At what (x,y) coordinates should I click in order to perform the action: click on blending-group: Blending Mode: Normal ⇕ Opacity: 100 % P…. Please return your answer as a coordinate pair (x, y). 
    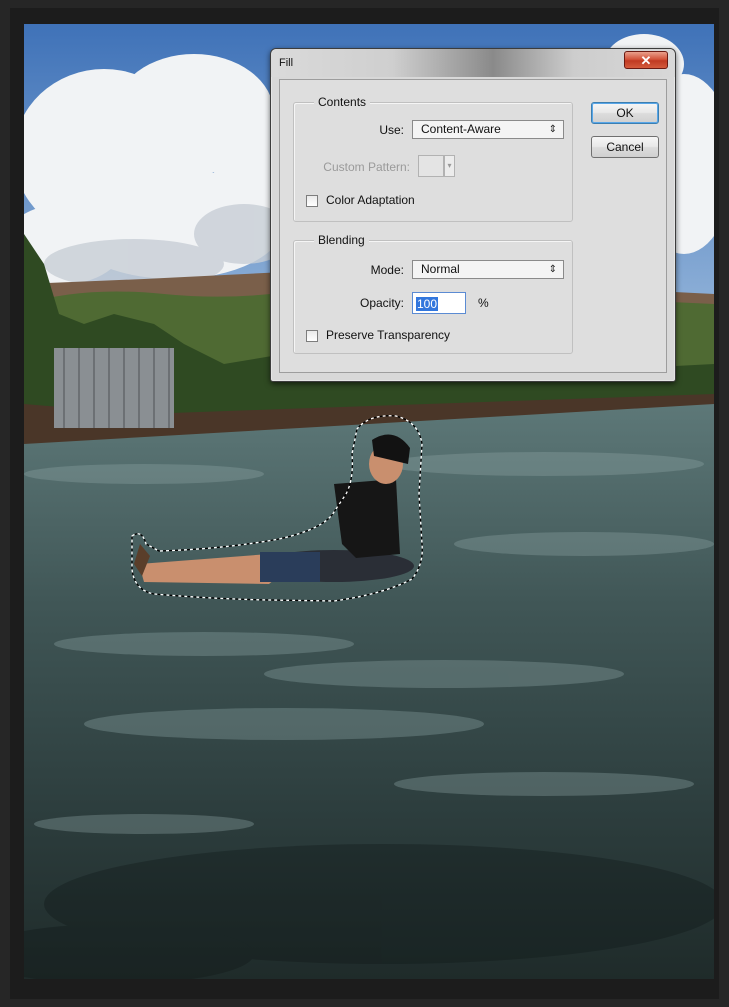
    Looking at the image, I should click on (433, 293).